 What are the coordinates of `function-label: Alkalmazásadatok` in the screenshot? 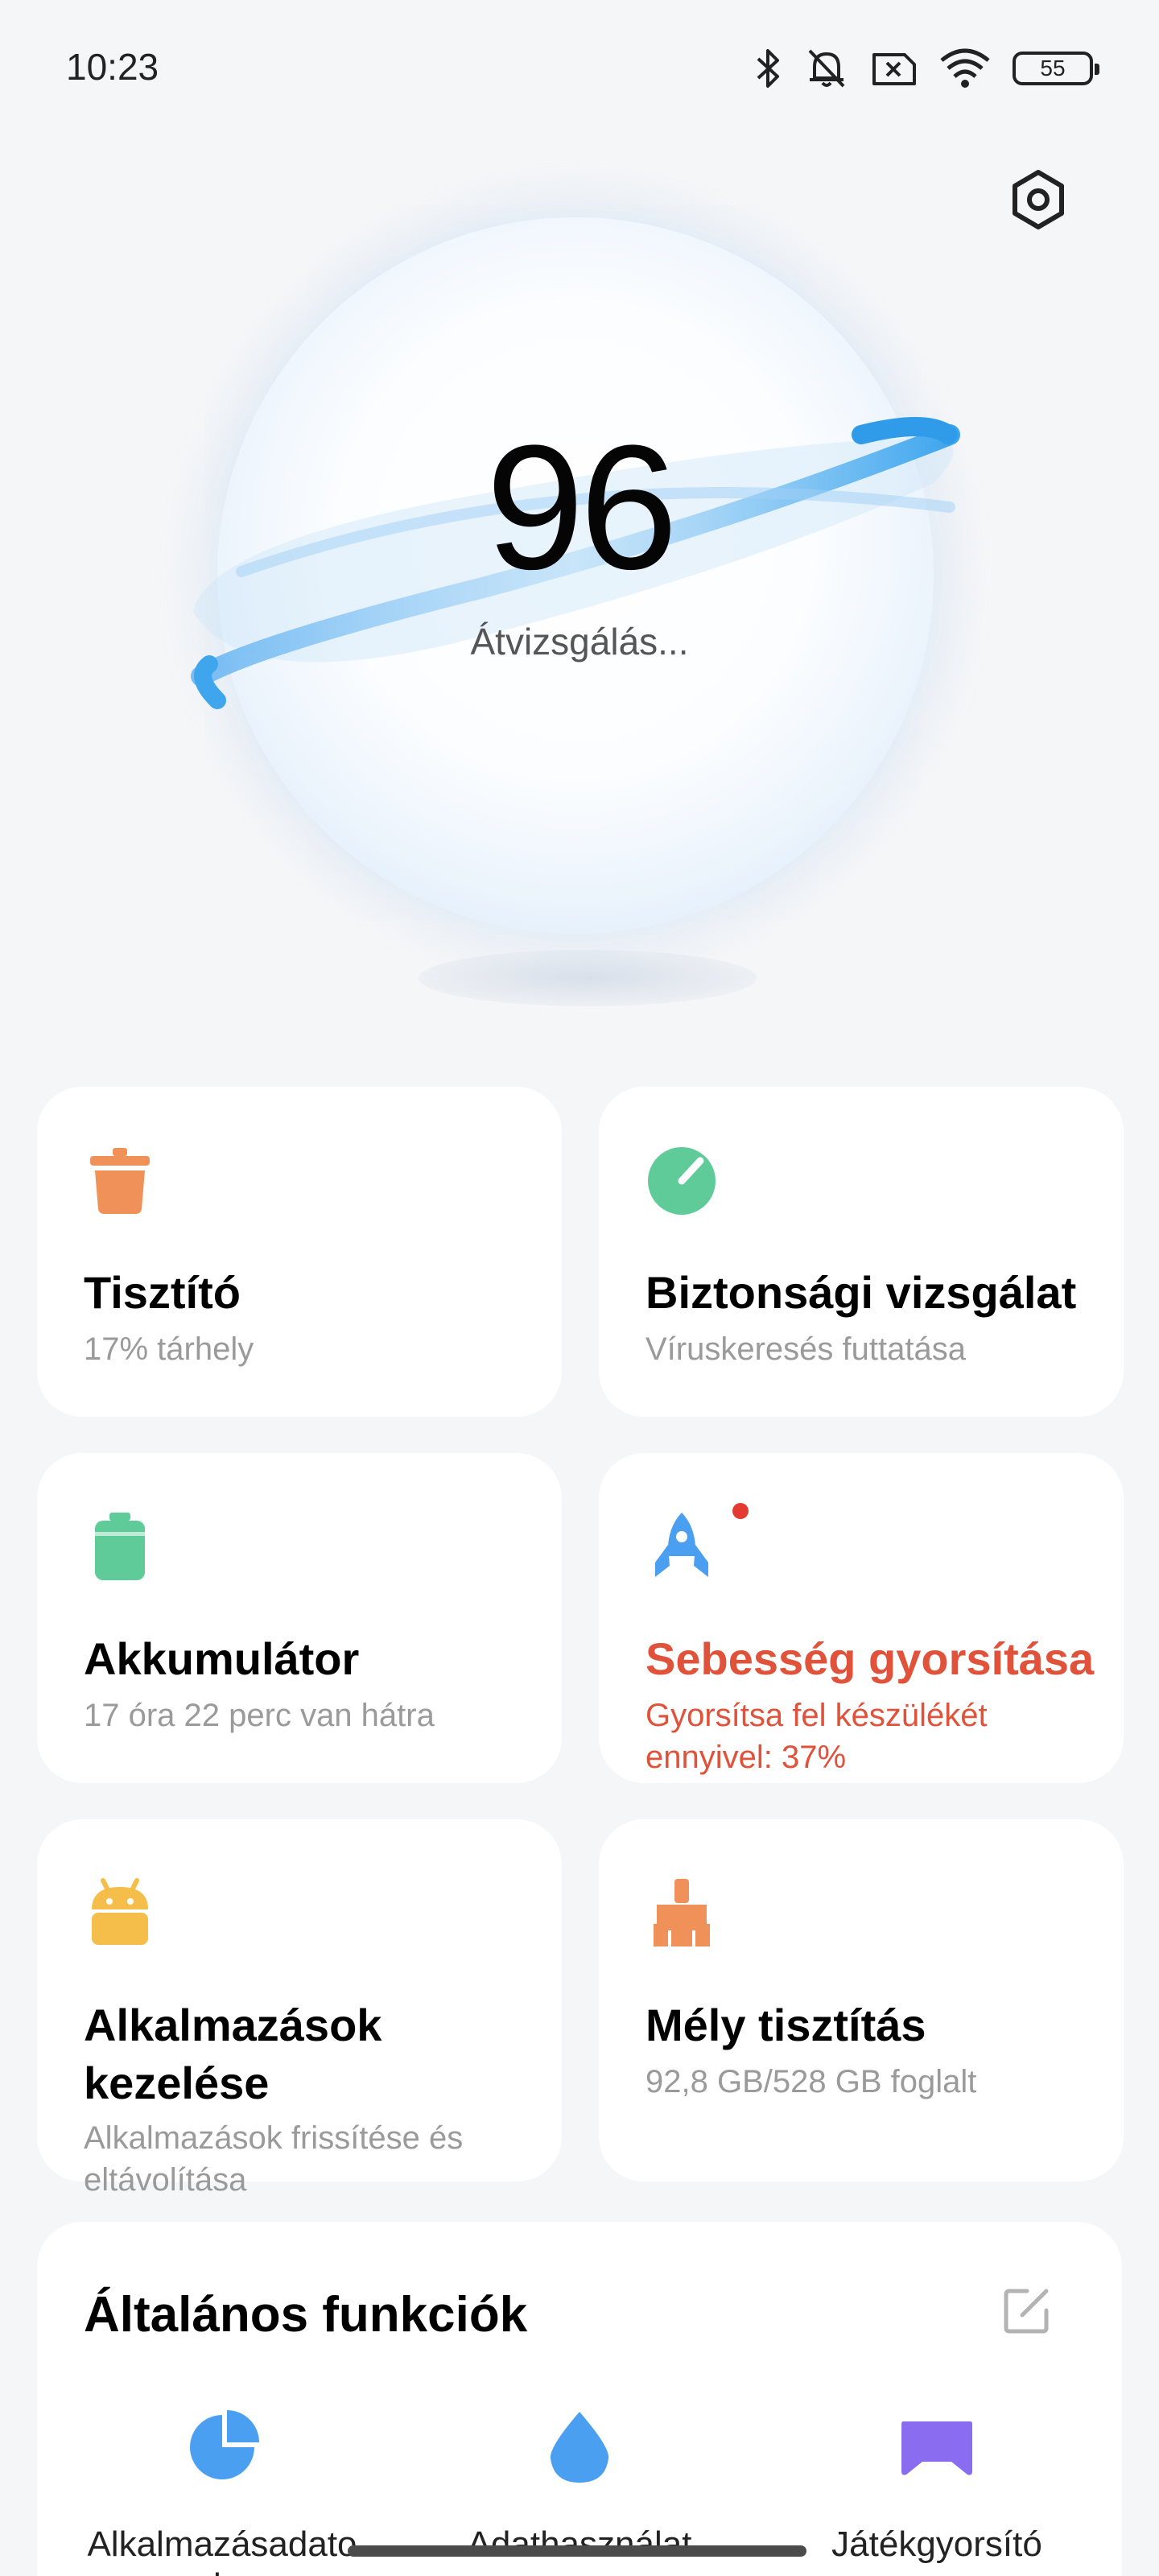 It's located at (222, 2550).